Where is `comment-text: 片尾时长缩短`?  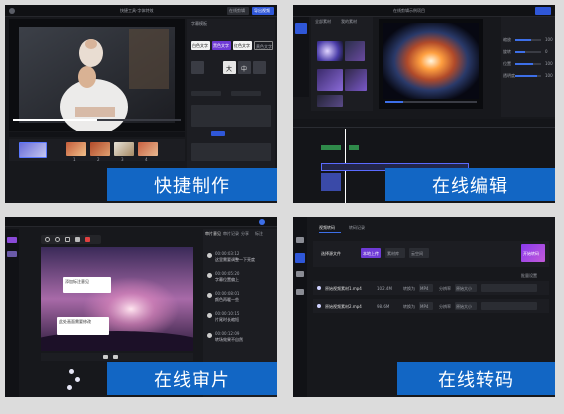
comment-text: 片尾时长缩短 is located at coordinates (227, 319).